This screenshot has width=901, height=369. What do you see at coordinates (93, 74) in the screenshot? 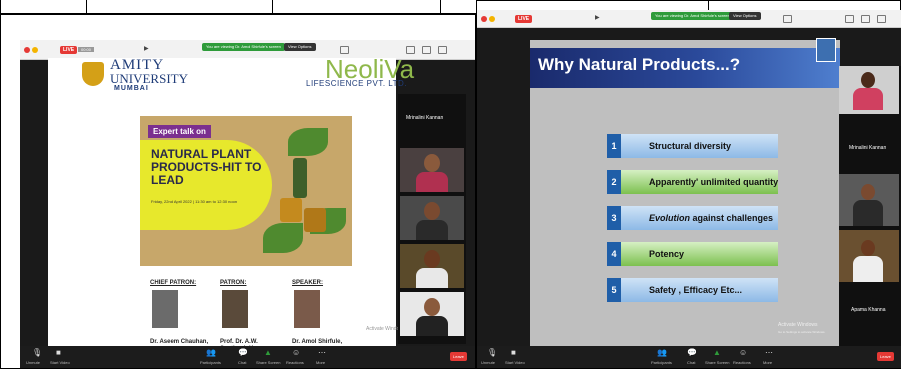
I see `amity-logo` at bounding box center [93, 74].